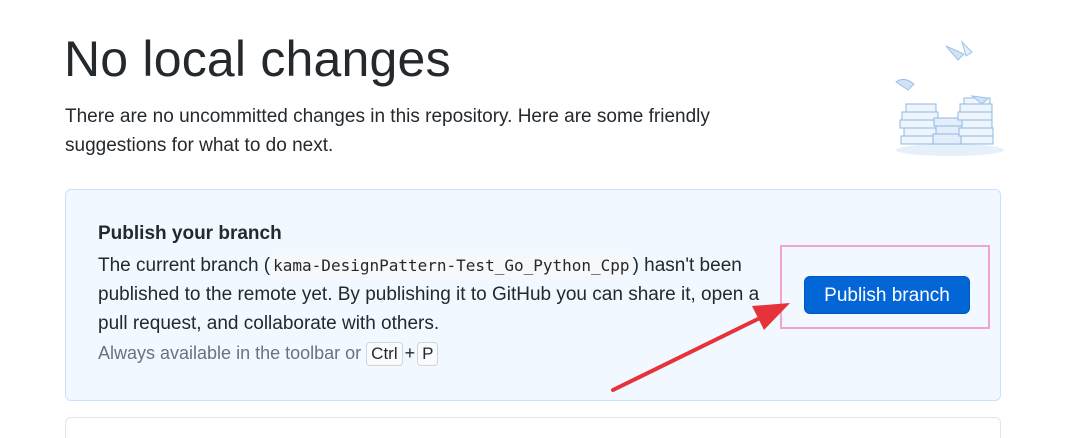  I want to click on shortcut-key-p: P, so click(428, 354).